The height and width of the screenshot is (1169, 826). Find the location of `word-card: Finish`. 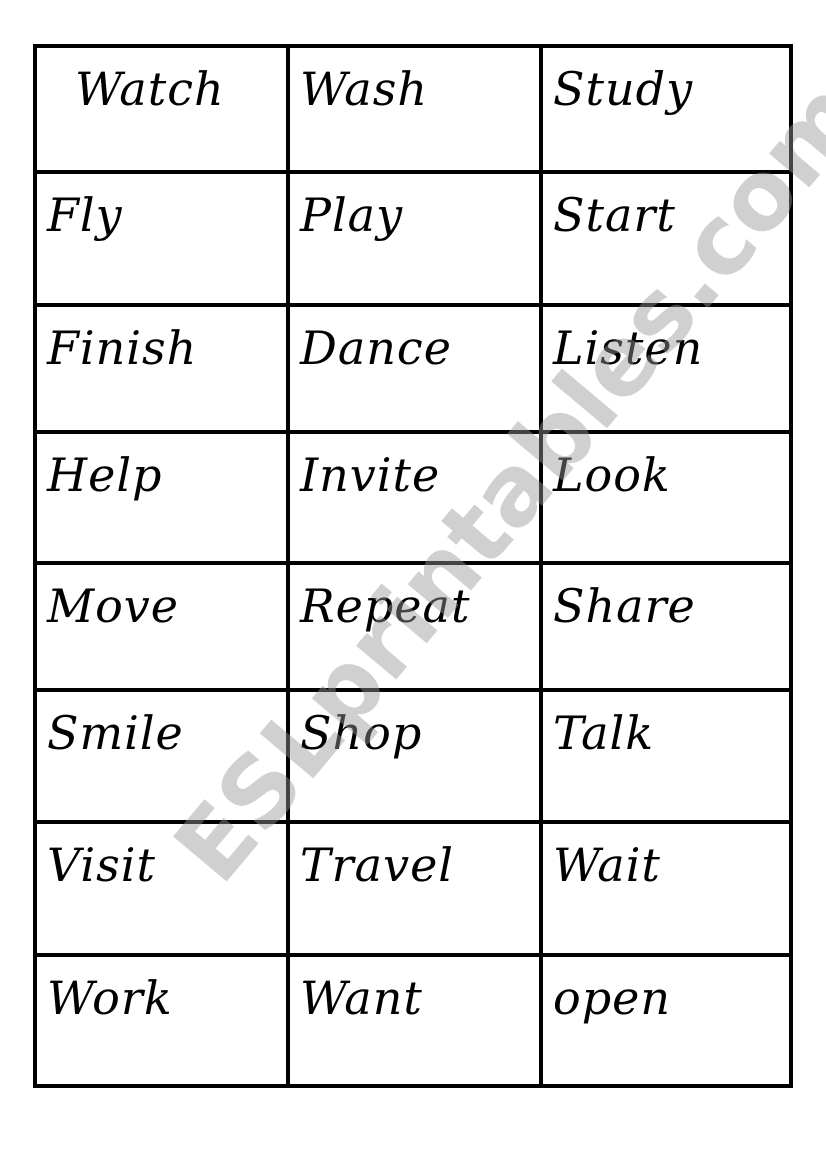

word-card: Finish is located at coordinates (163, 370).